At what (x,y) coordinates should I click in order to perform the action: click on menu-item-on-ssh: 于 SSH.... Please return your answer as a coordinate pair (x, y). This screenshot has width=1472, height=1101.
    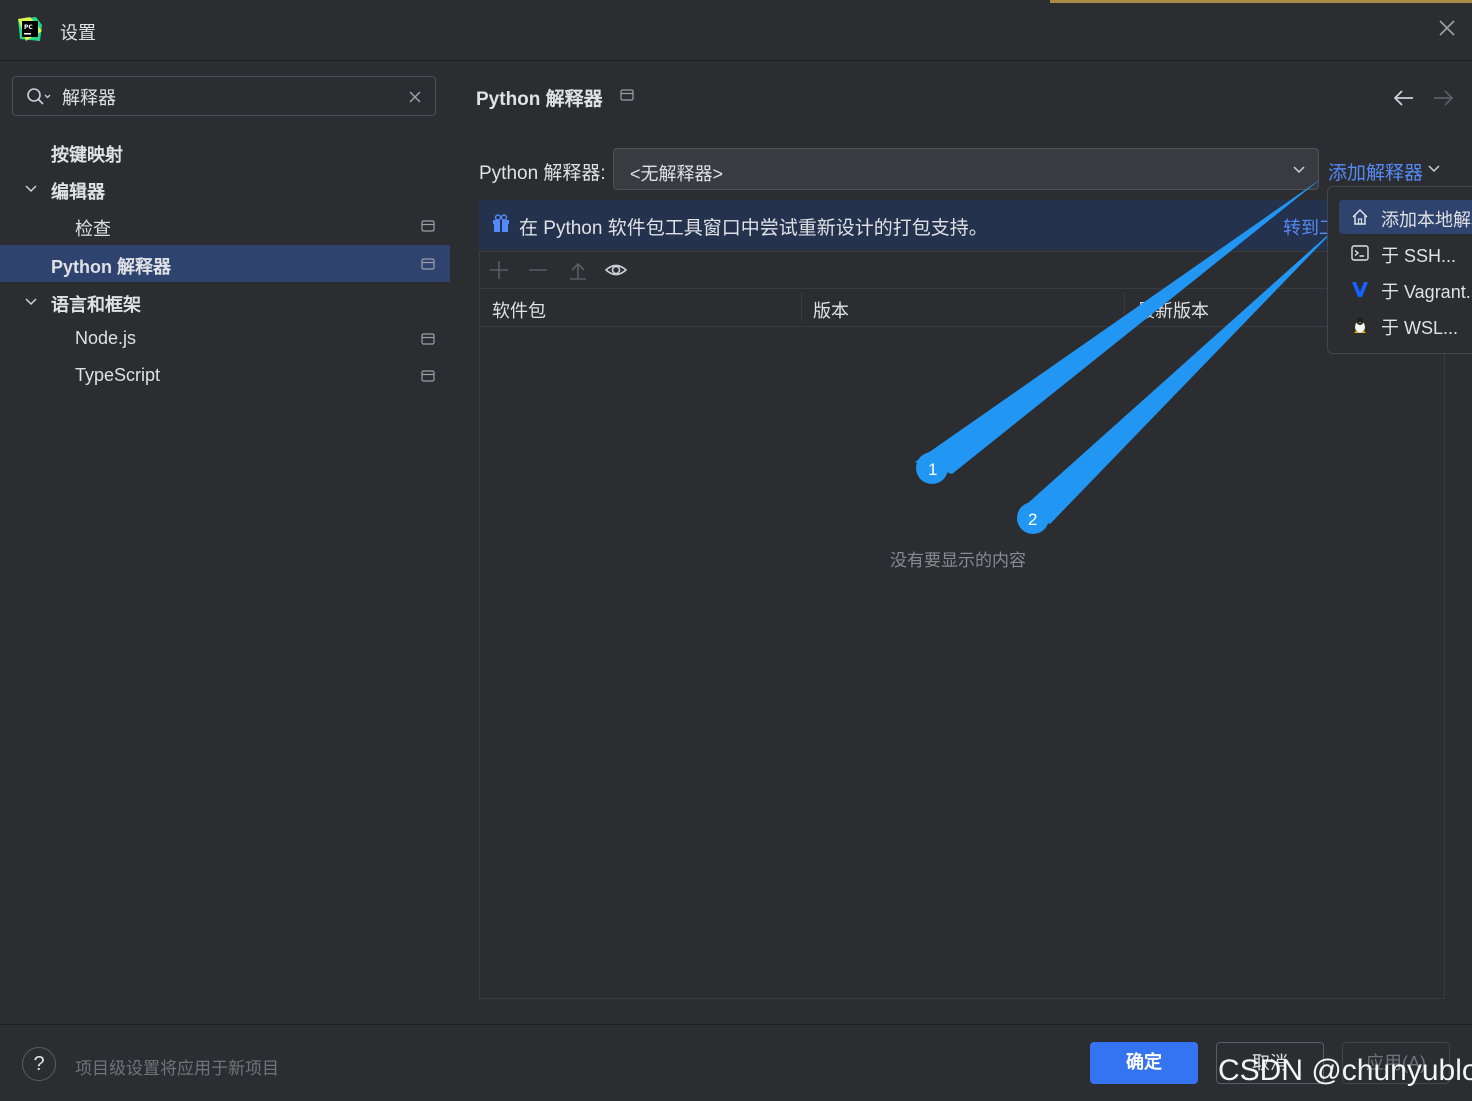
    Looking at the image, I should click on (1405, 253).